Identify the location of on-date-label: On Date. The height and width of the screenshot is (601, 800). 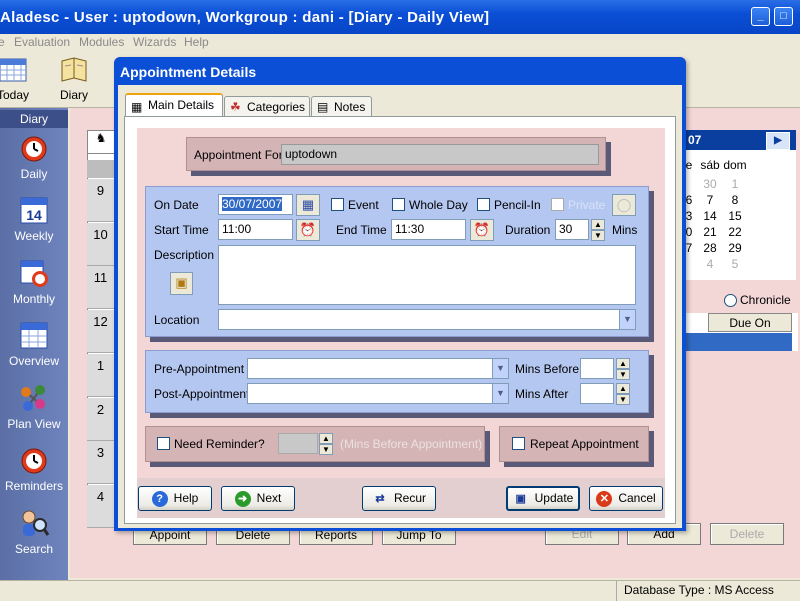
(176, 205).